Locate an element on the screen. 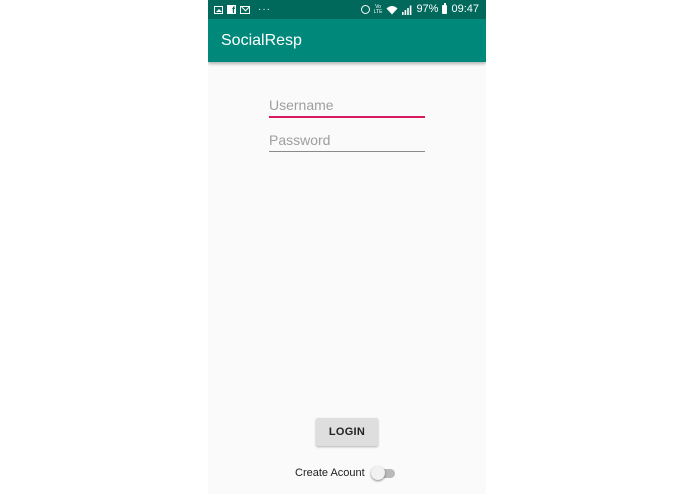  wifi-icon is located at coordinates (392, 10).